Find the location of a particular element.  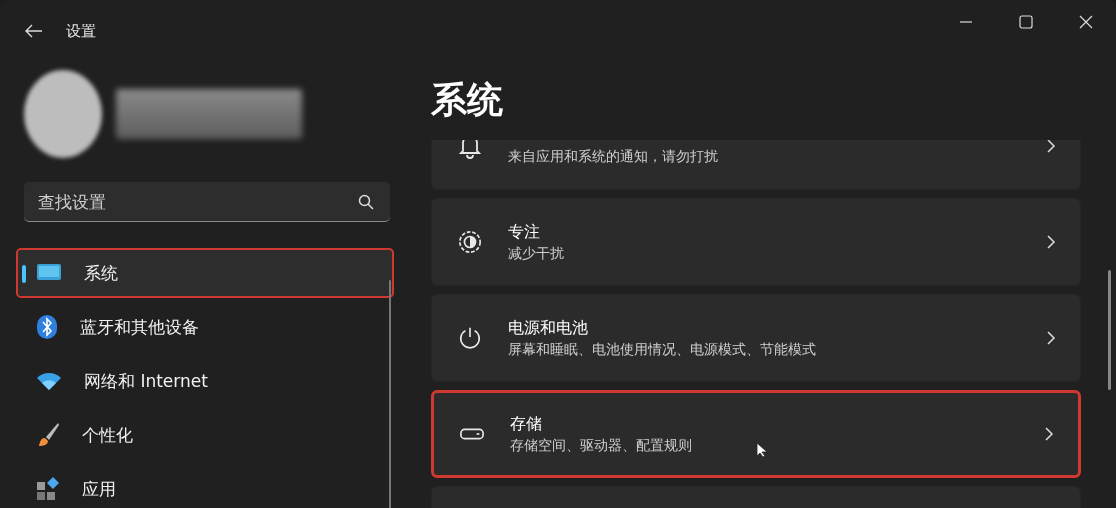

nav-item: 蓝牙和其他设备 is located at coordinates (205, 327).